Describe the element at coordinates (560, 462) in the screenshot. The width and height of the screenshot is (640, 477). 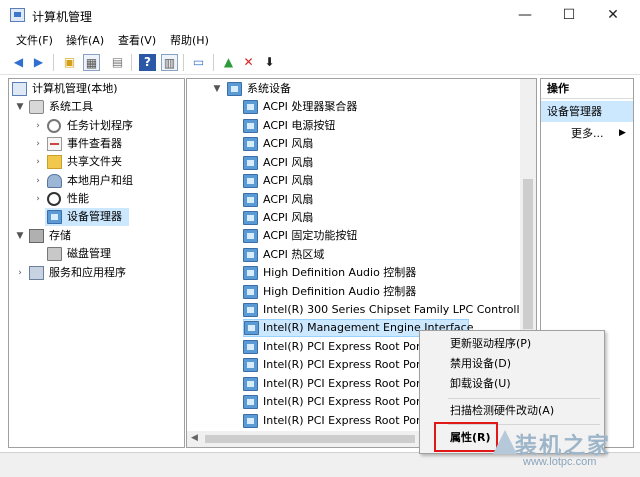
I see `watermark-url: www.lotpc.com` at that location.